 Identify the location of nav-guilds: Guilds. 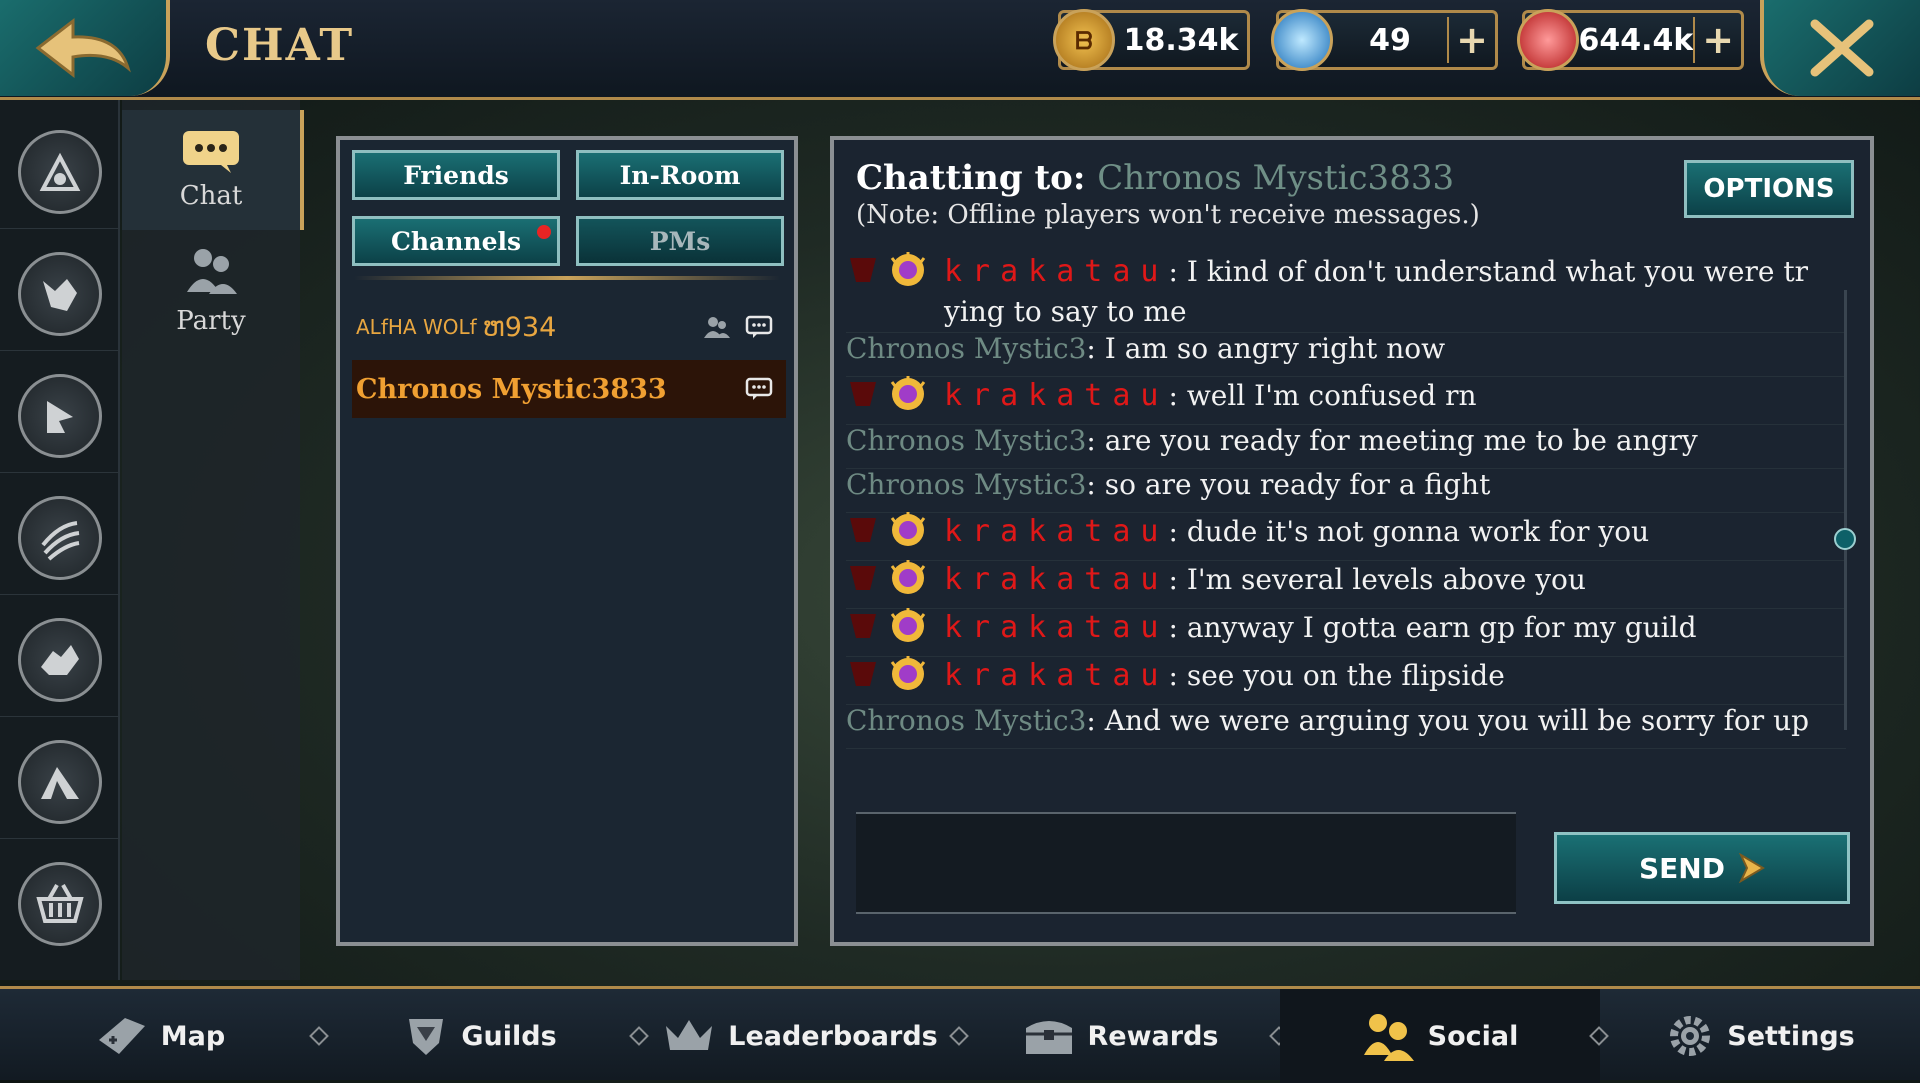
(480, 1036).